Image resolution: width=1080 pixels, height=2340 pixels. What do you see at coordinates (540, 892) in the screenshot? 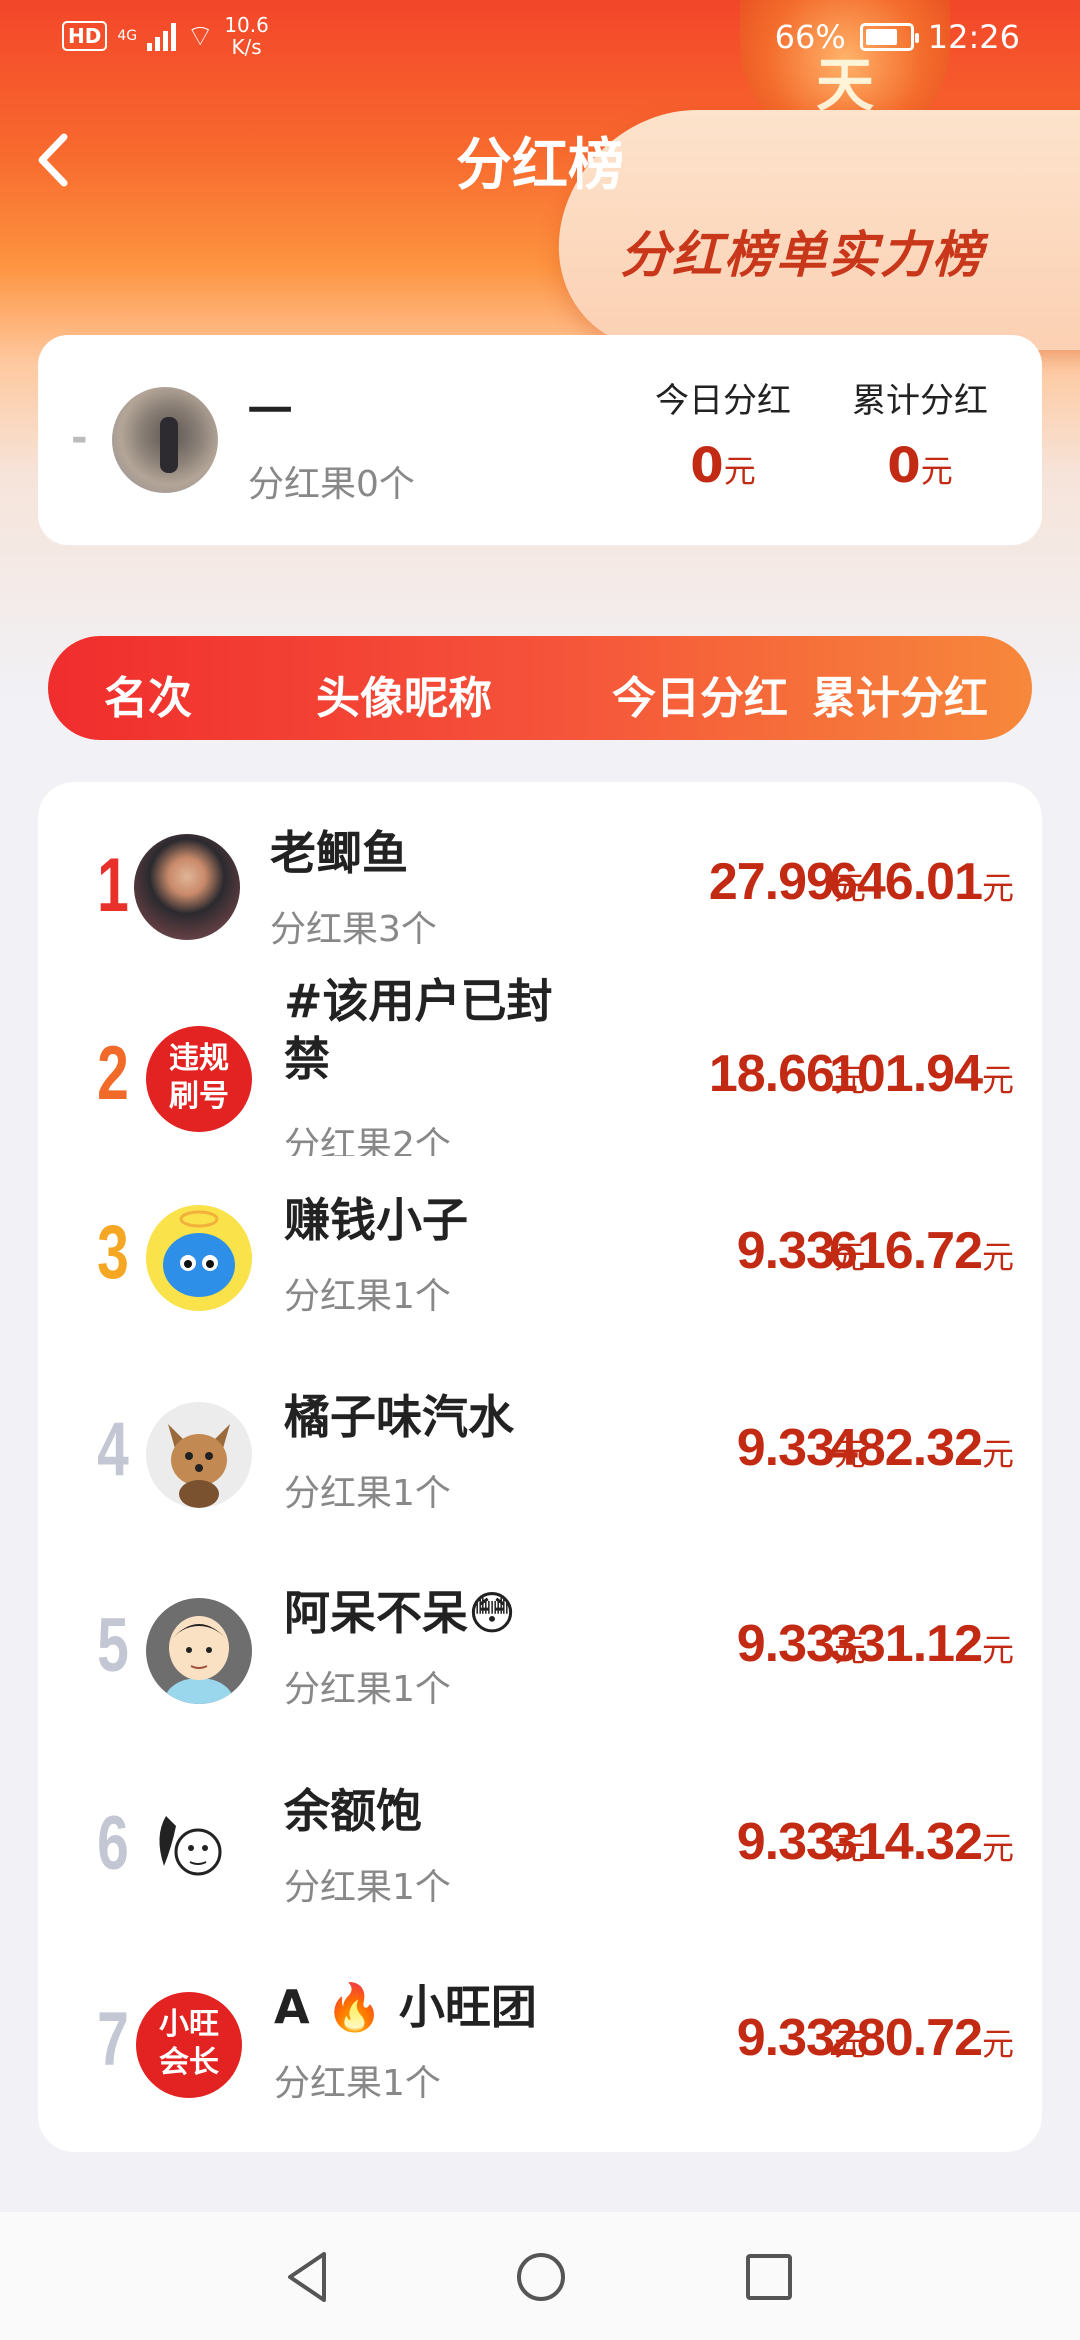
I see `list-item: 1 老鲫鱼 分红果3个 27.99元 646.01元` at bounding box center [540, 892].